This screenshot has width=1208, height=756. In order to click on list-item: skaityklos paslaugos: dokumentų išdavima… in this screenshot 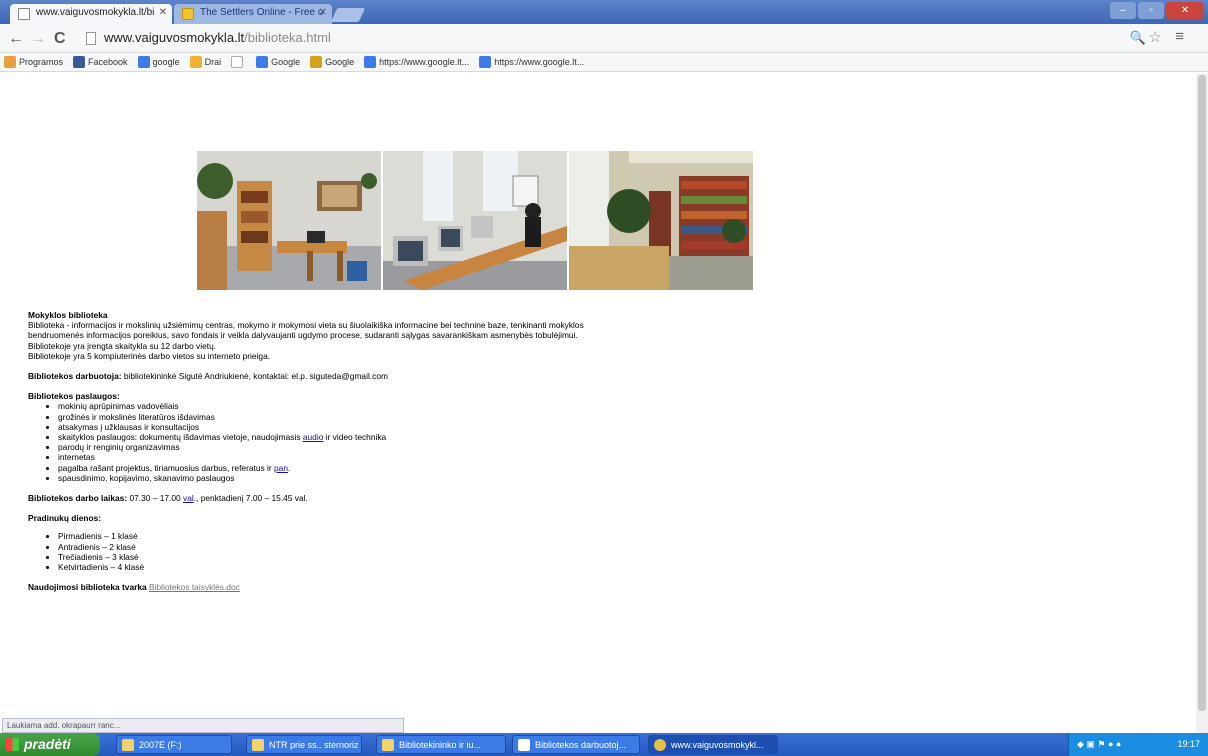, I will do `click(423, 437)`.